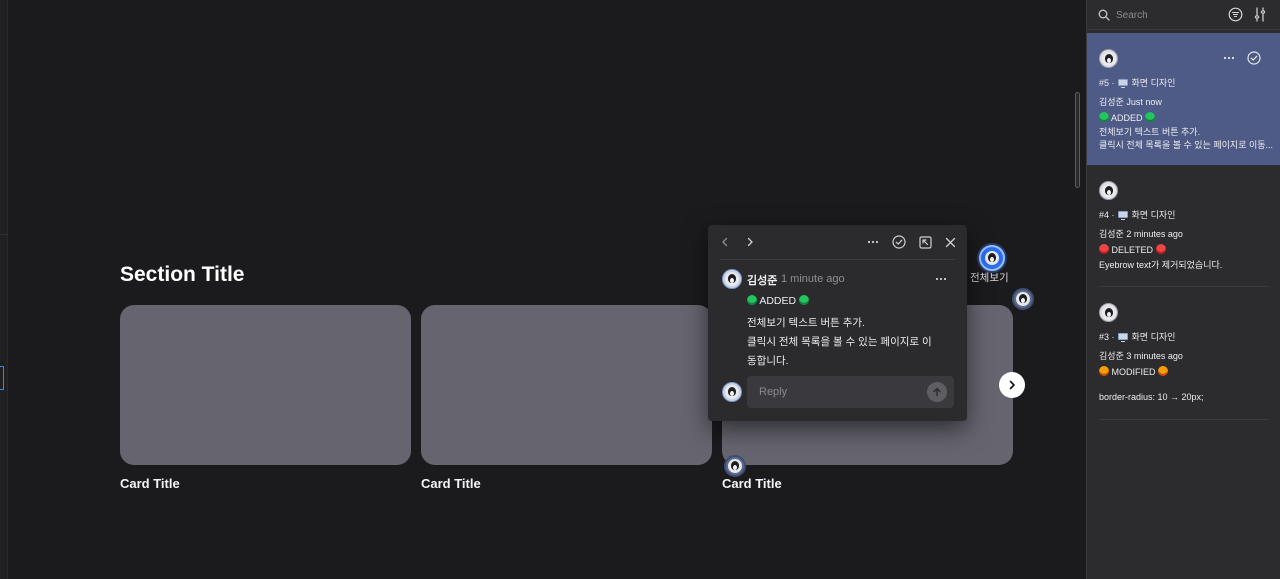 The height and width of the screenshot is (579, 1280). I want to click on open-in-panel-button, so click(925, 242).